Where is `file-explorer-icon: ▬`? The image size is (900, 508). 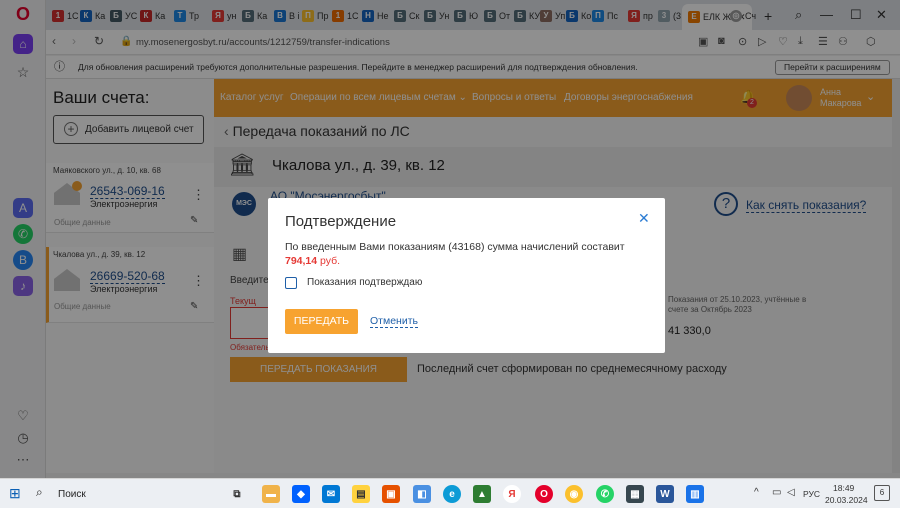 file-explorer-icon: ▬ is located at coordinates (271, 494).